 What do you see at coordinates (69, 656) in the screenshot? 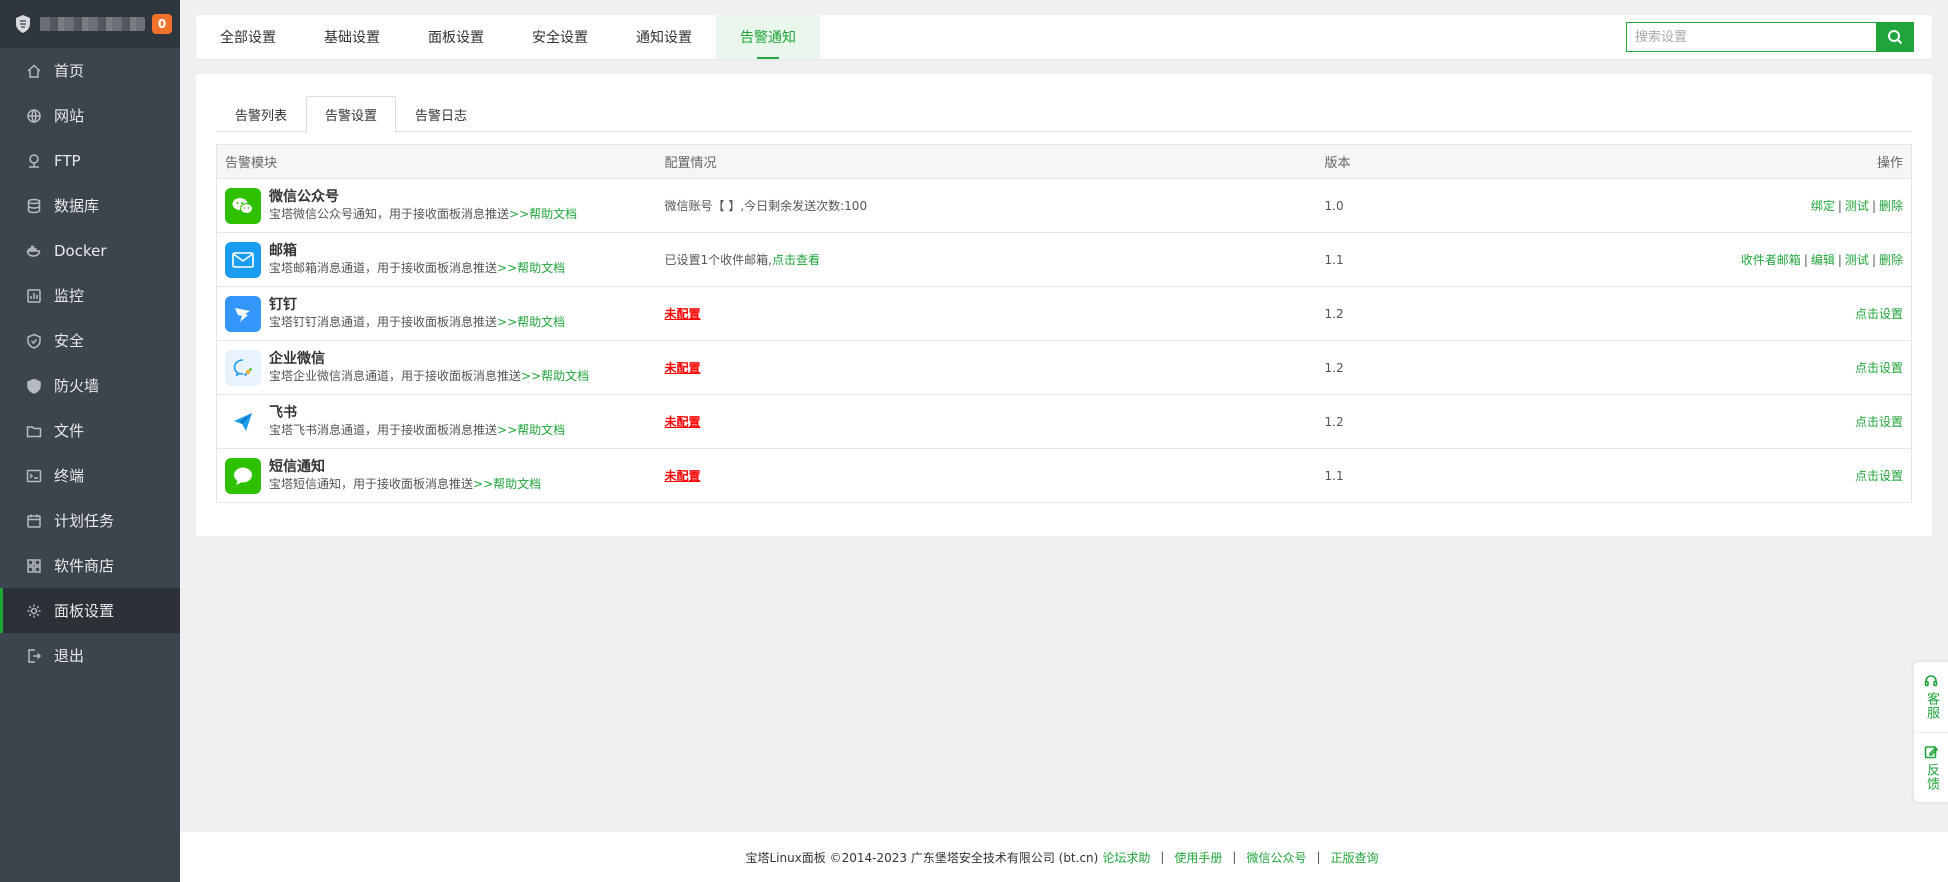
I see `sidebar-item-label: 退出` at bounding box center [69, 656].